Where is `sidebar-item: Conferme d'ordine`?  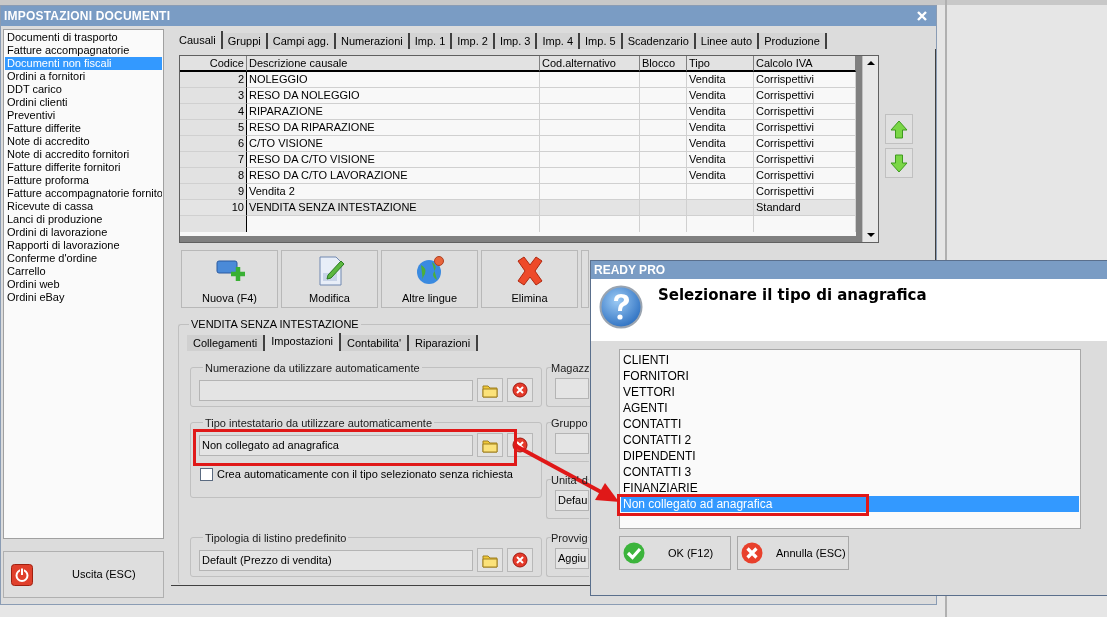
sidebar-item: Conferme d'ordine is located at coordinates (83, 258).